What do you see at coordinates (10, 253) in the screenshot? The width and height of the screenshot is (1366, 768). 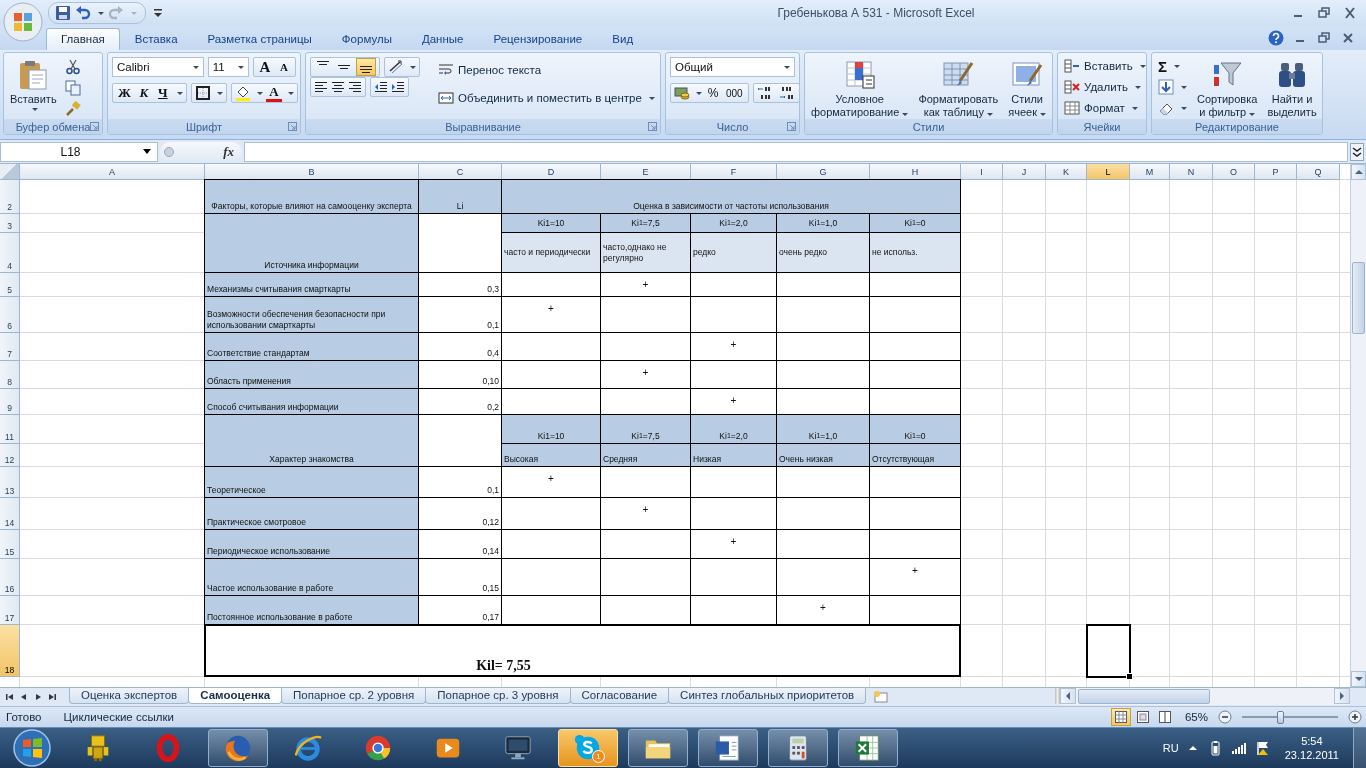 I see `row-header: 4` at bounding box center [10, 253].